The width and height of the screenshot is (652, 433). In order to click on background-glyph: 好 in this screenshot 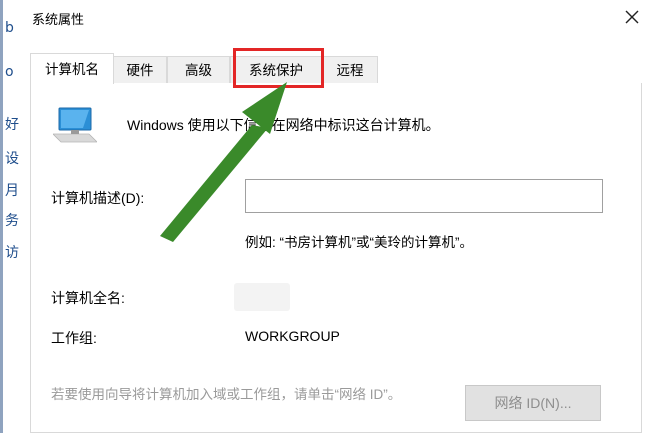, I will do `click(12, 125)`.